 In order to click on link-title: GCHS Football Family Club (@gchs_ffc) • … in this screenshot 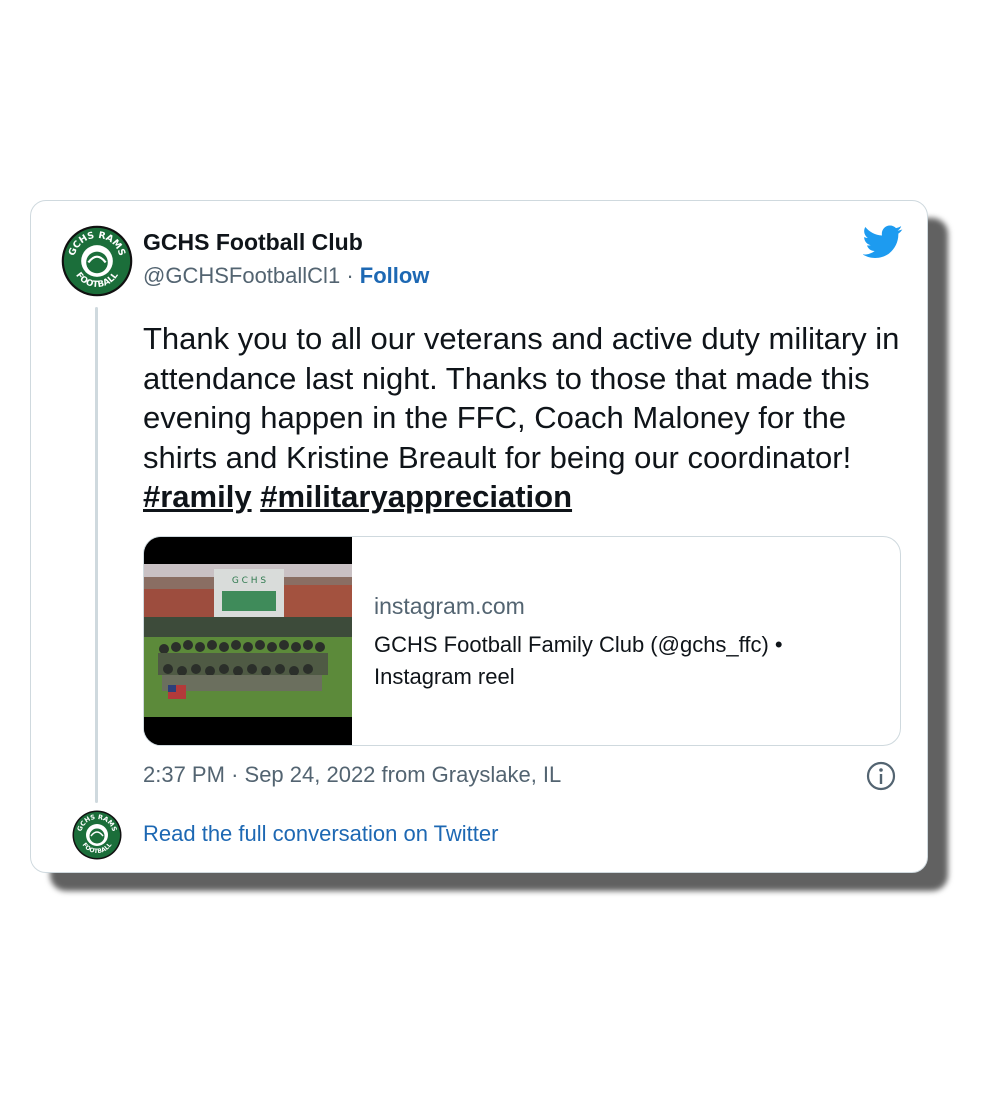, I will do `click(624, 661)`.